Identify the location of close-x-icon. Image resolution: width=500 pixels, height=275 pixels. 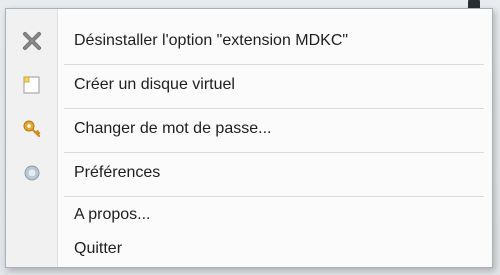
(32, 41).